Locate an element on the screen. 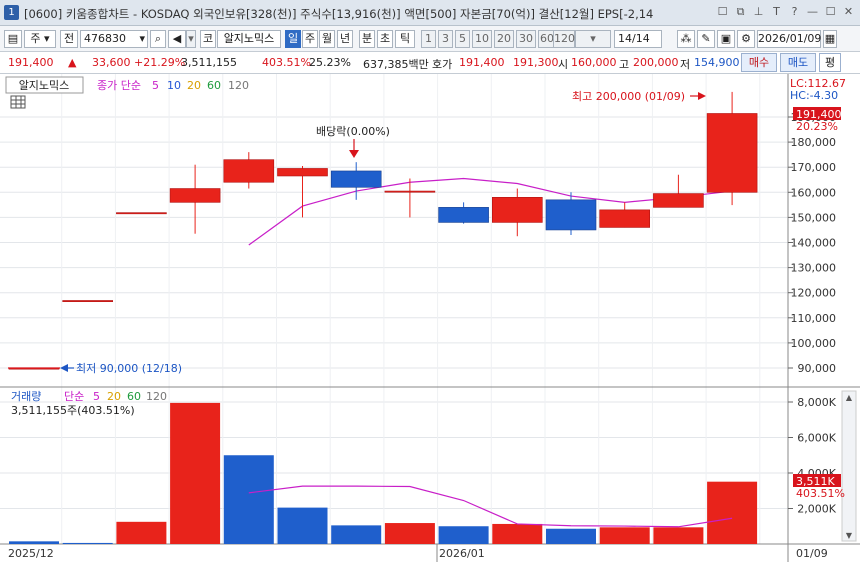  volume-value: 3,511,155 is located at coordinates (209, 62).